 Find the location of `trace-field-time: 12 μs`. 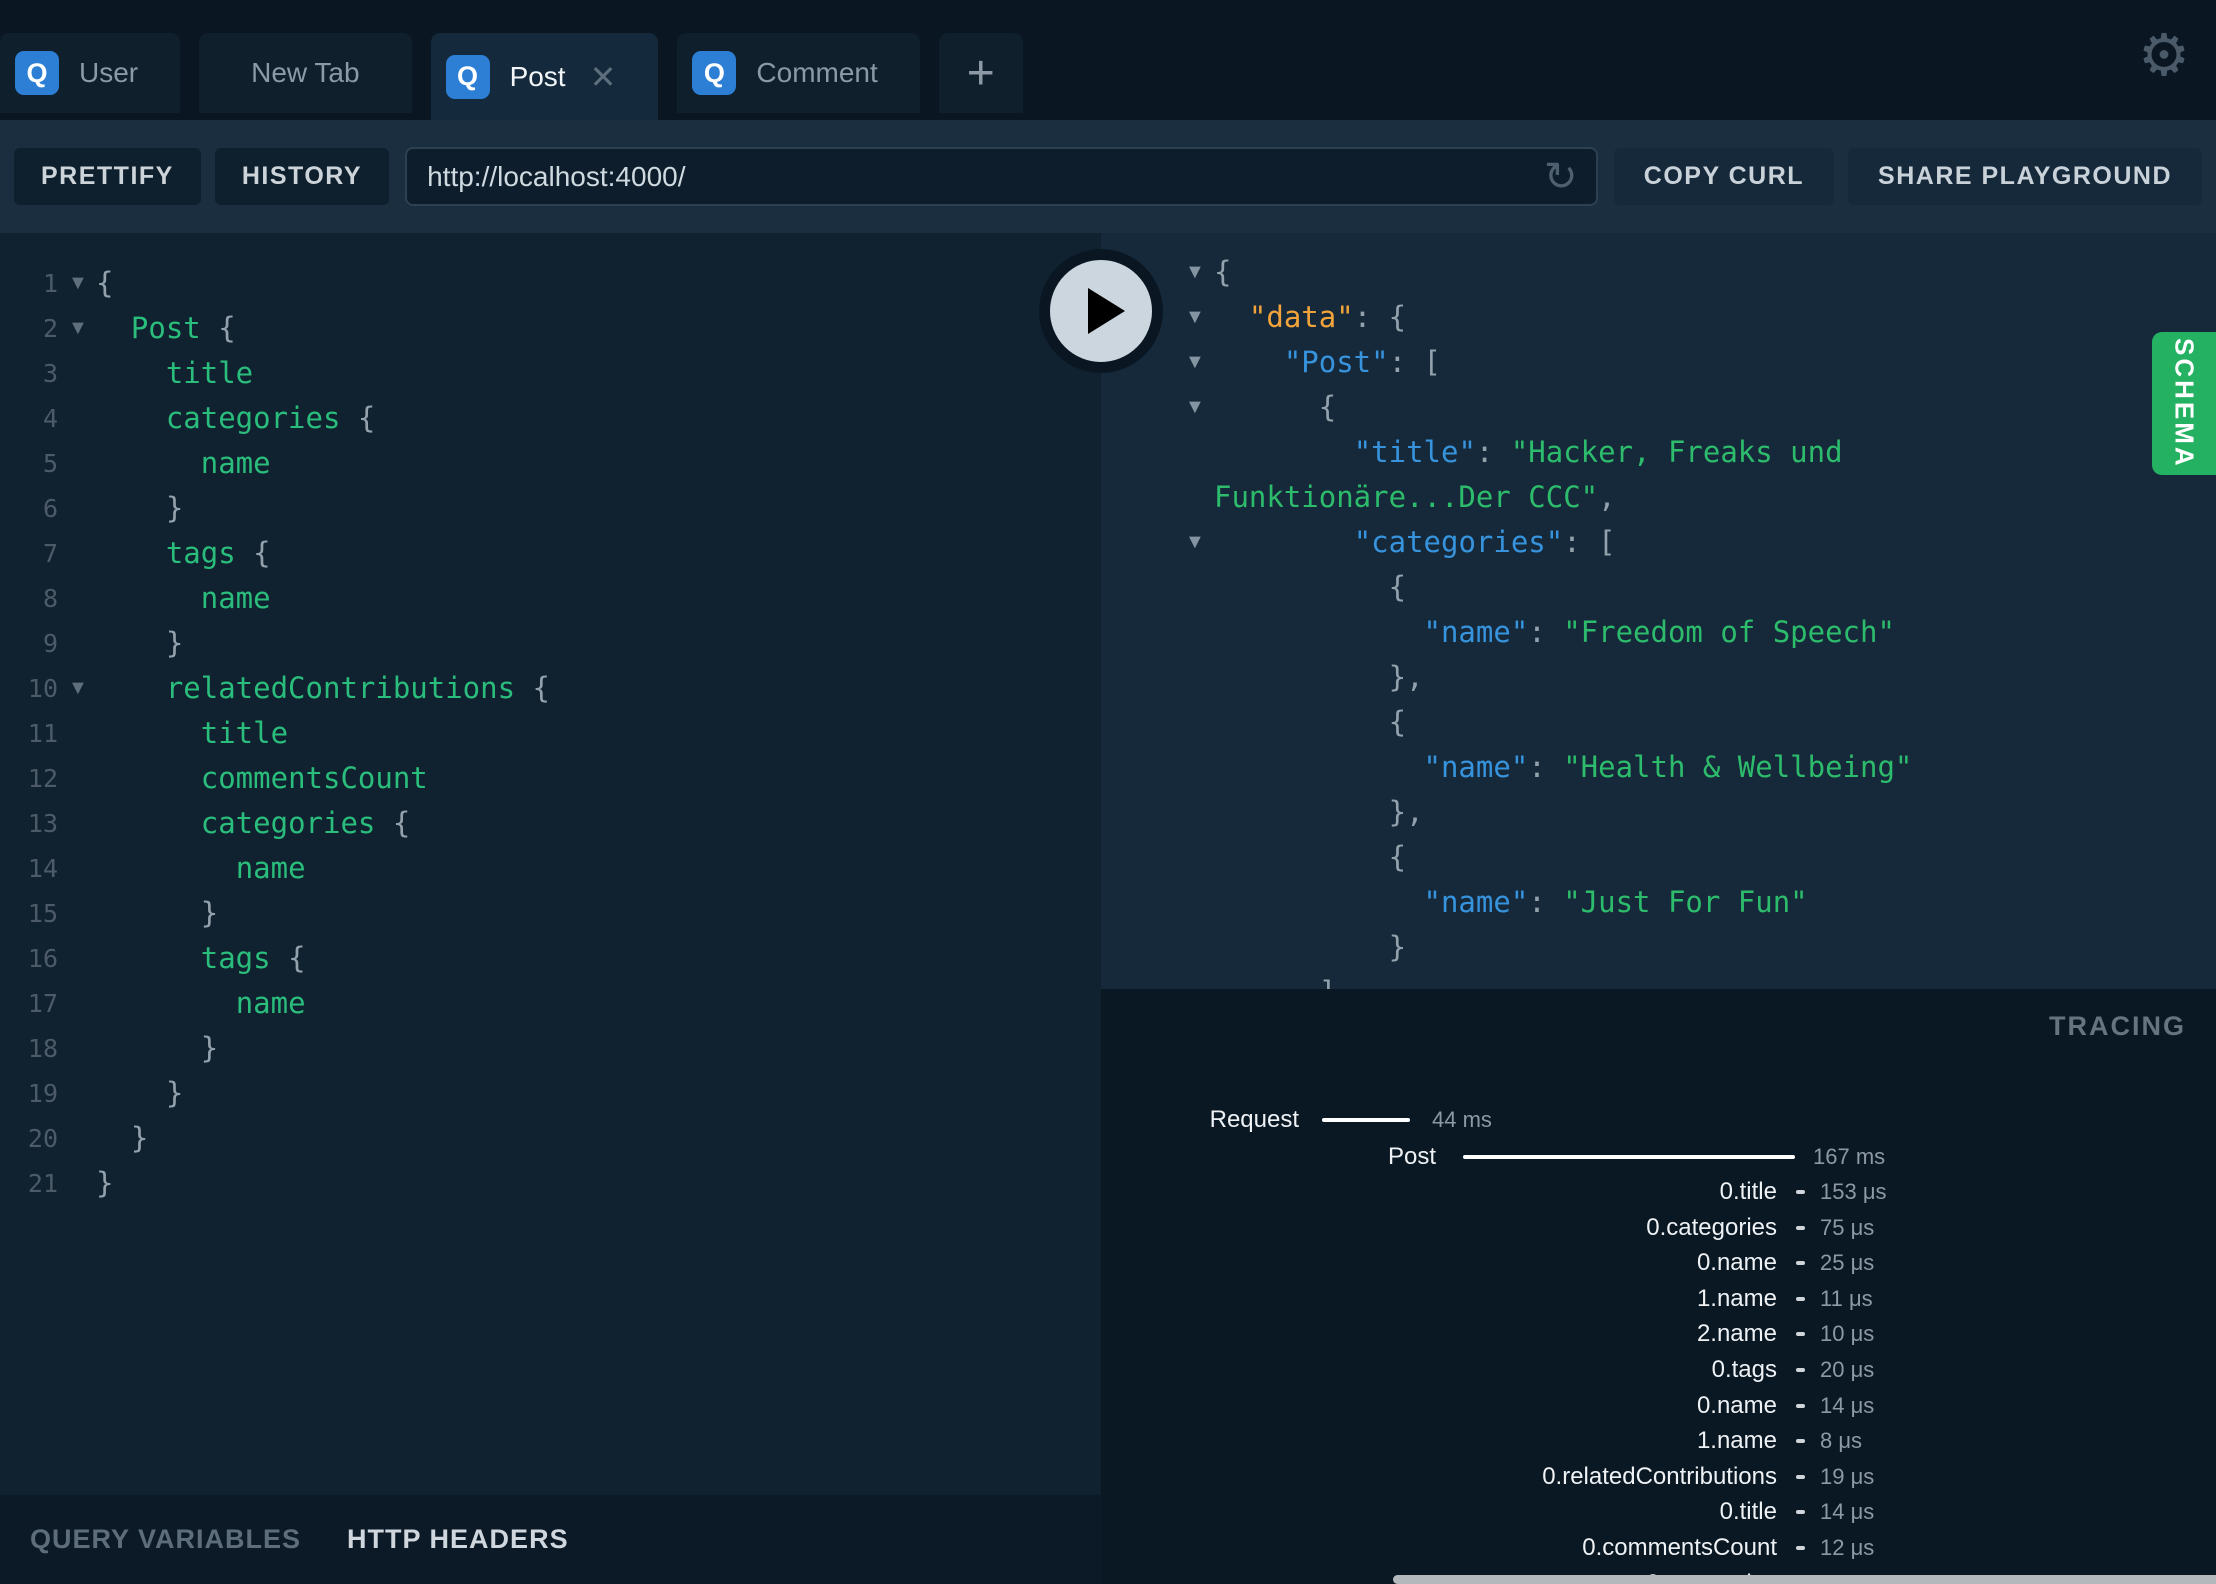

trace-field-time: 12 μs is located at coordinates (1847, 1547).